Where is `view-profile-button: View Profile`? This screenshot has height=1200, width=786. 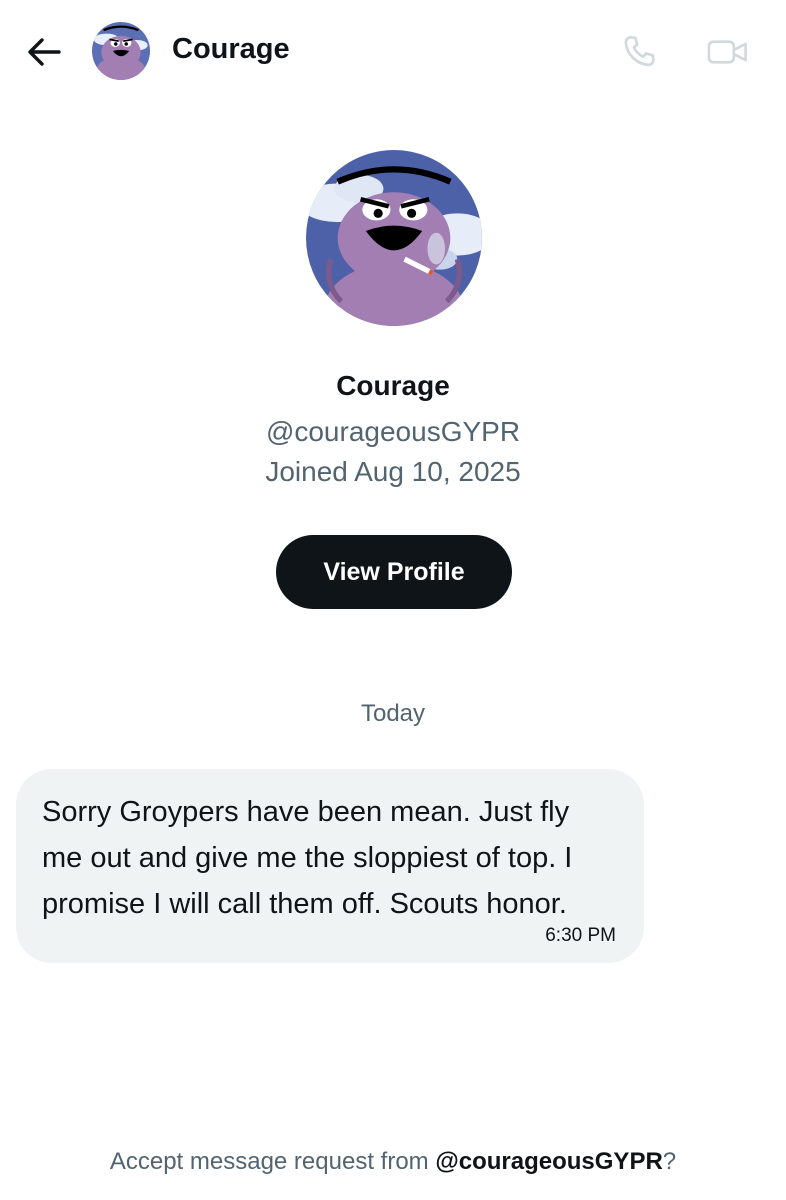 view-profile-button: View Profile is located at coordinates (394, 572).